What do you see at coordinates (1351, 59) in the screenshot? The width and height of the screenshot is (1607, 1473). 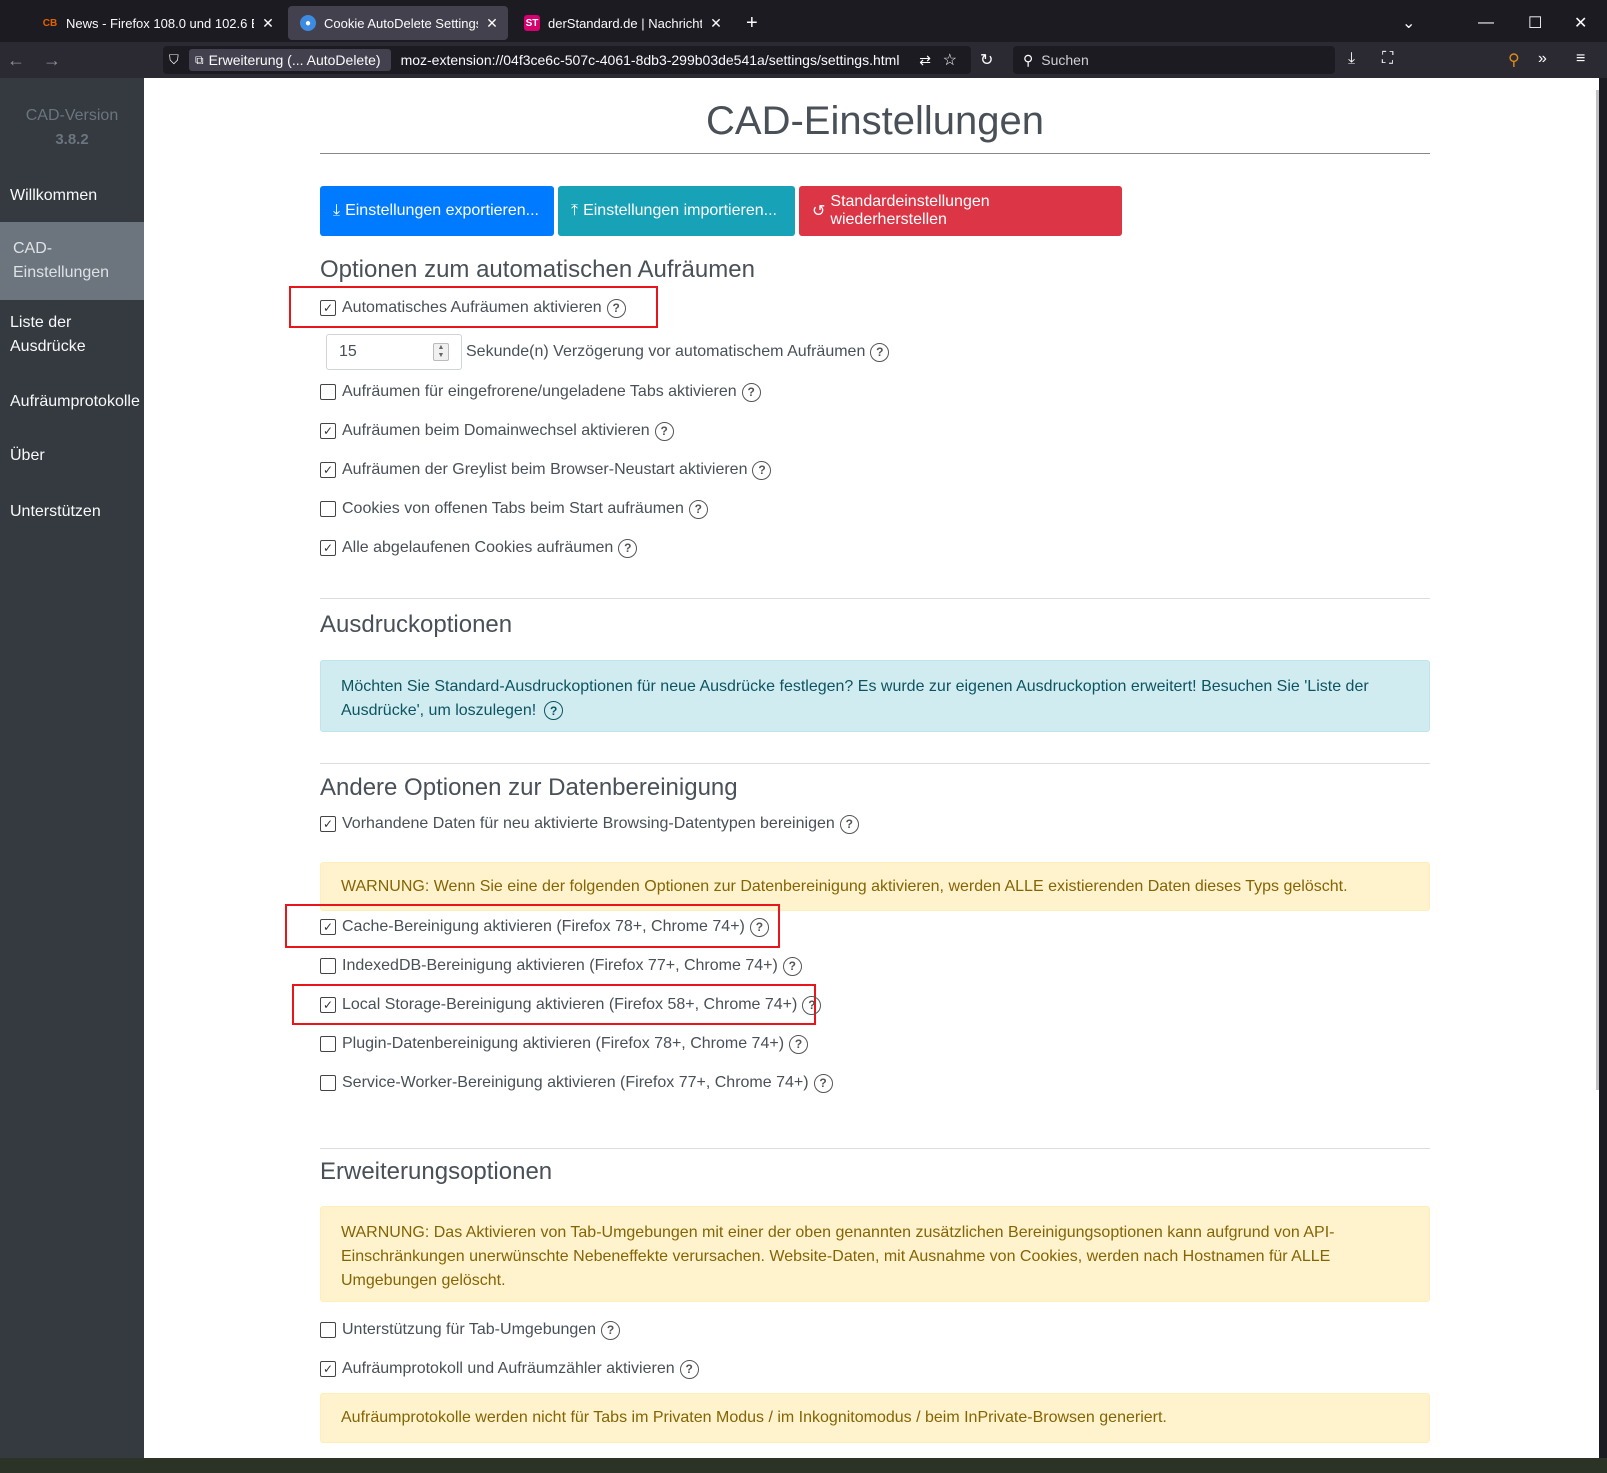 I see `downloads-icon: ⤓` at bounding box center [1351, 59].